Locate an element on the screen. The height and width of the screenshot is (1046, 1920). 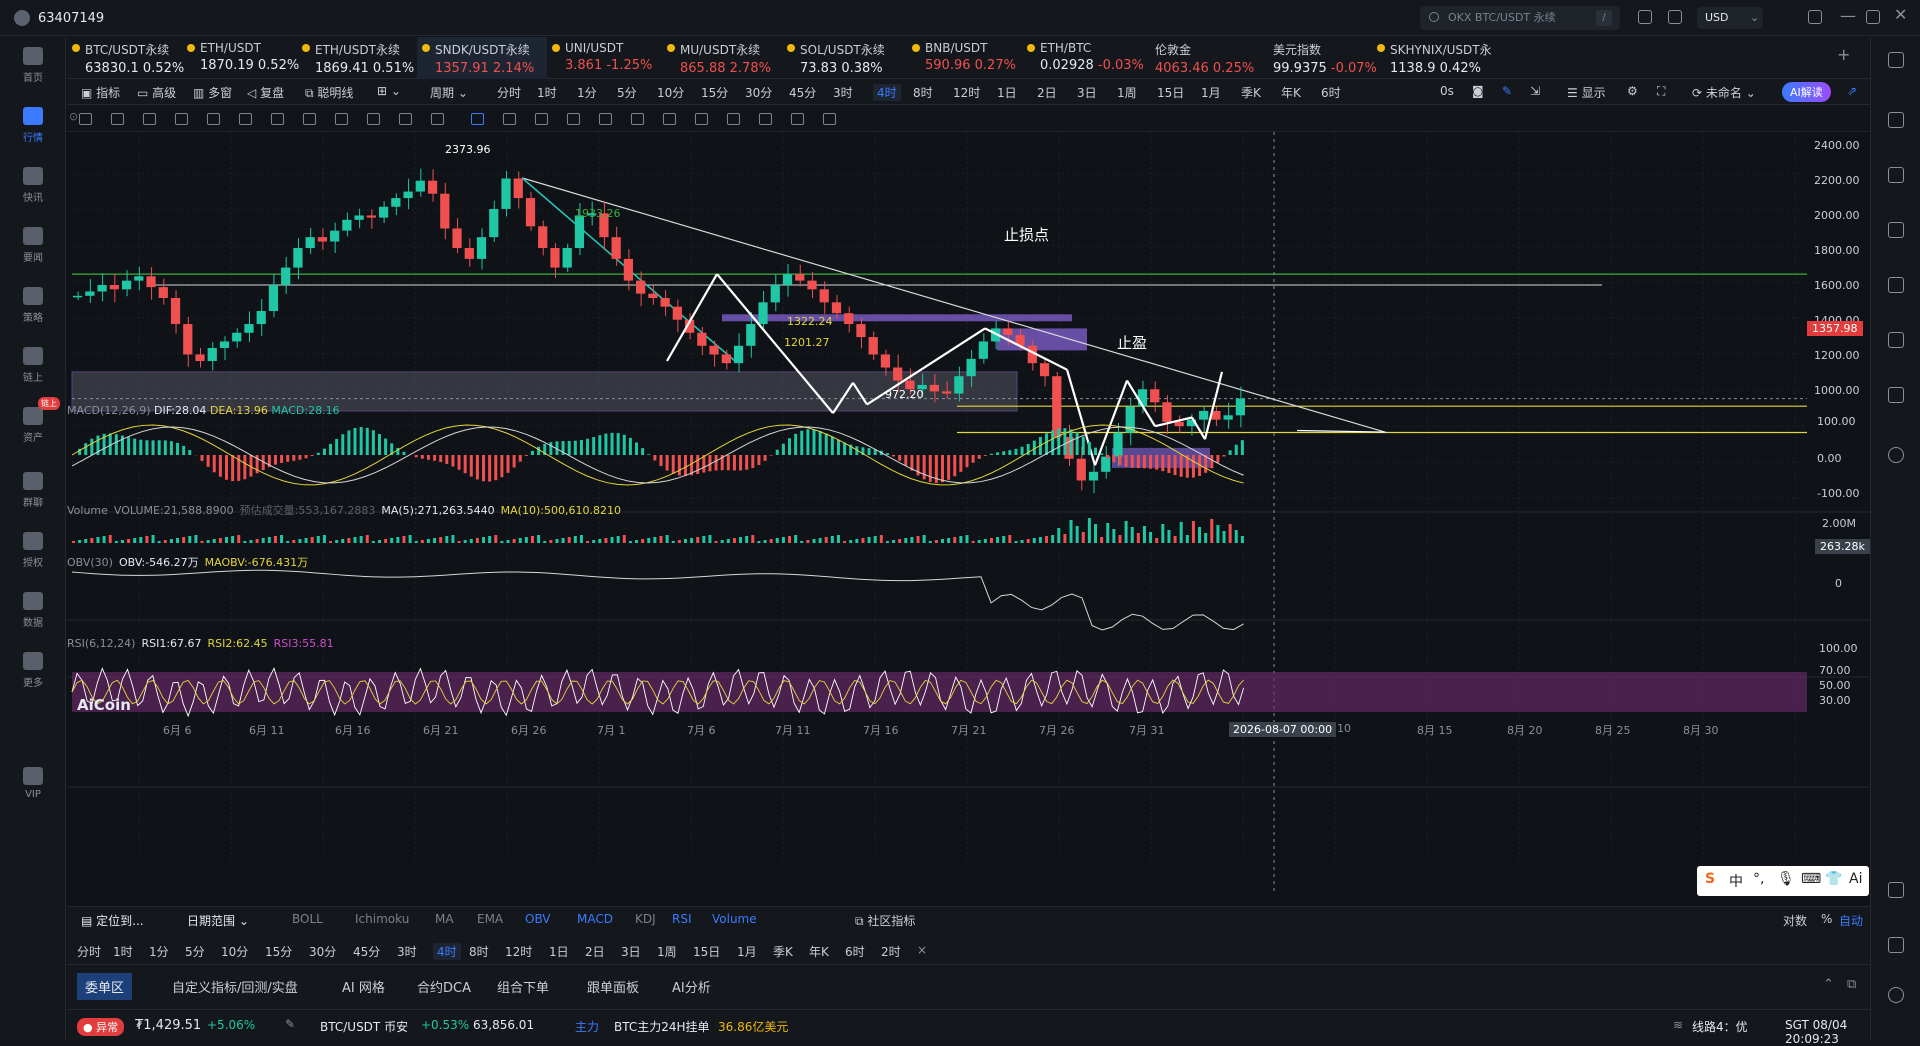
avatar is located at coordinates (22, 18).